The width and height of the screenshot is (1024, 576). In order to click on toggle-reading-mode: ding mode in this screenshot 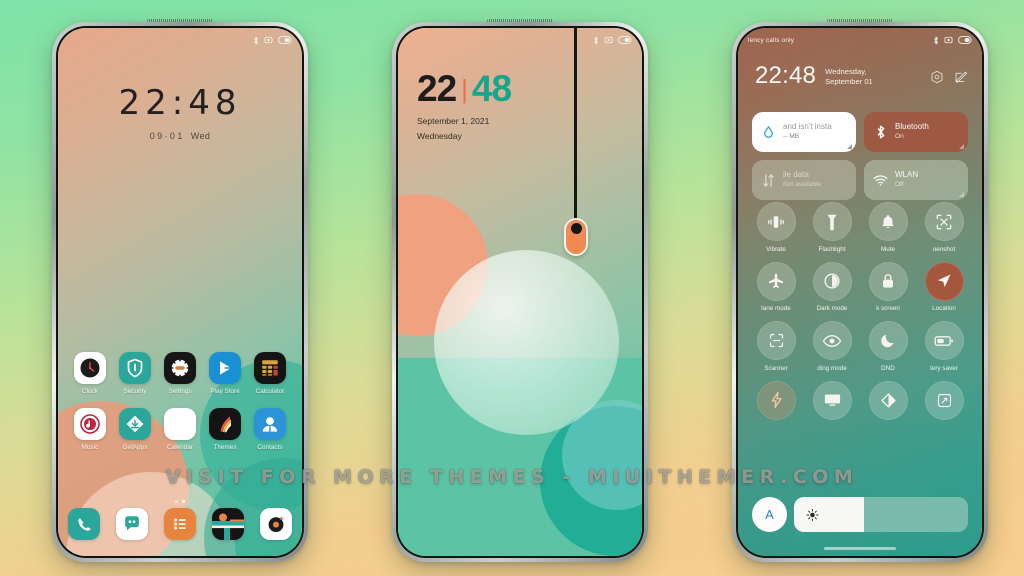, I will do `click(832, 346)`.